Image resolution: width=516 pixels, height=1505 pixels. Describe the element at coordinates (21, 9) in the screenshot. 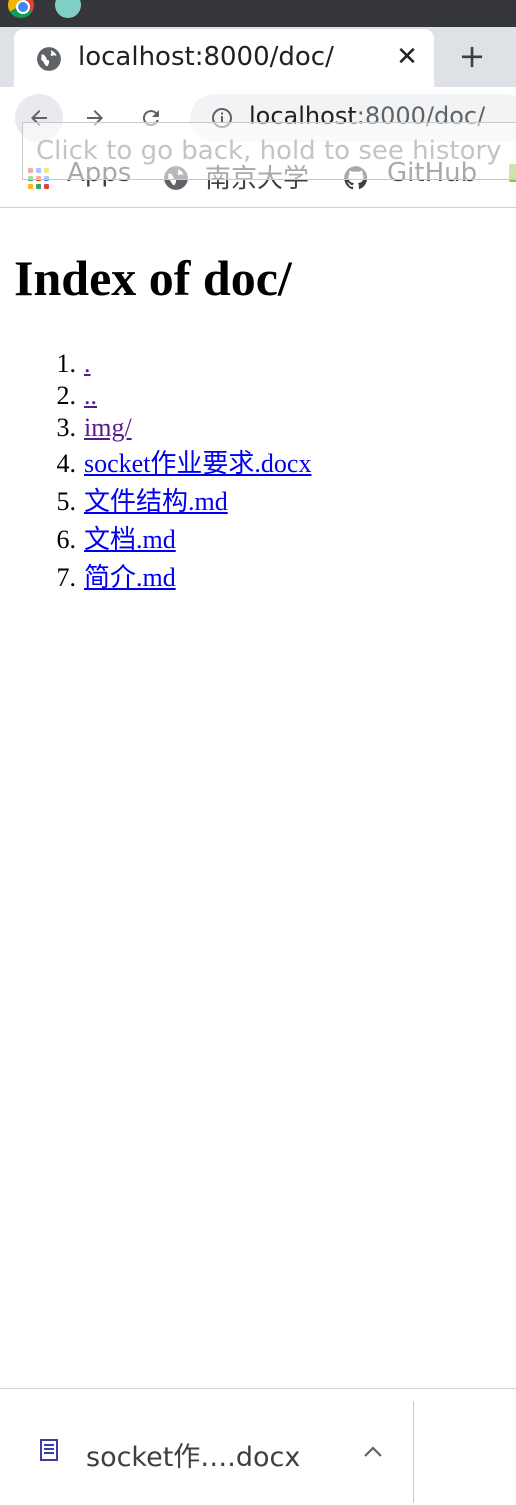

I see `chrome-app-icon` at that location.